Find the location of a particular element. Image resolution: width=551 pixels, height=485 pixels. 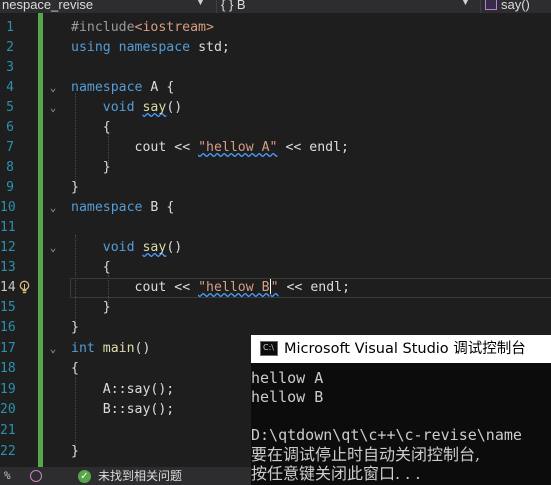

check-icon: ✓ is located at coordinates (84, 476).